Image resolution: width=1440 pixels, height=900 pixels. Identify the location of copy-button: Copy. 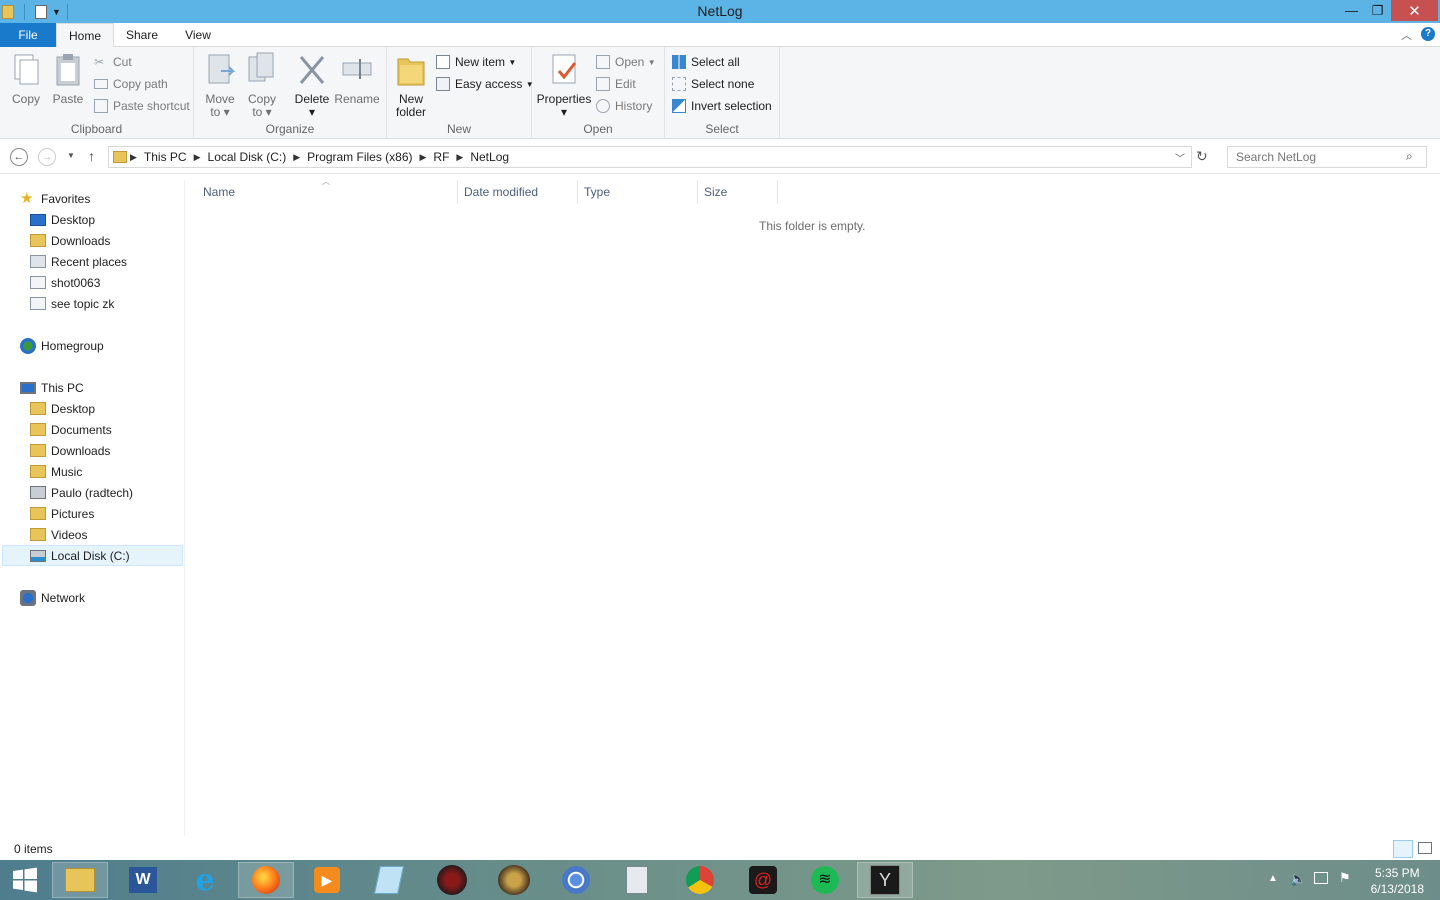
(26, 78).